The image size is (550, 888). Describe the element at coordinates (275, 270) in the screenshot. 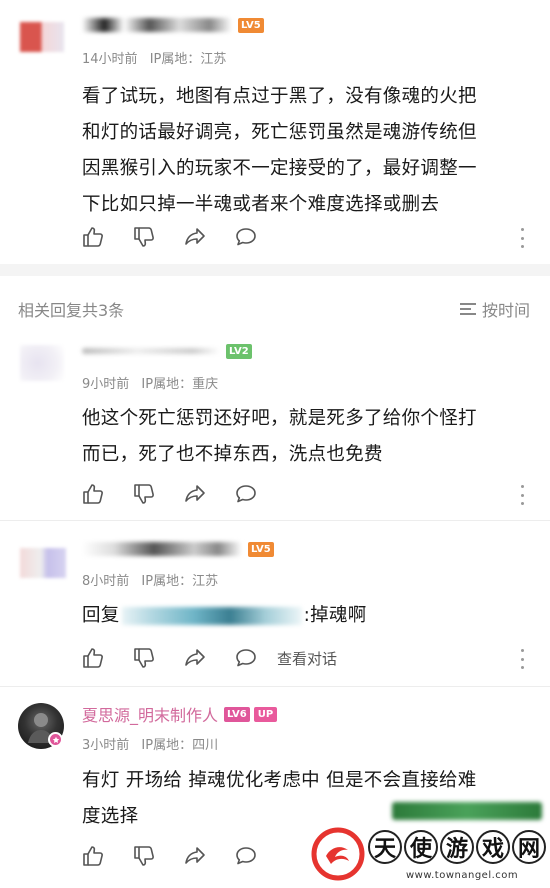

I see `section-divider` at that location.